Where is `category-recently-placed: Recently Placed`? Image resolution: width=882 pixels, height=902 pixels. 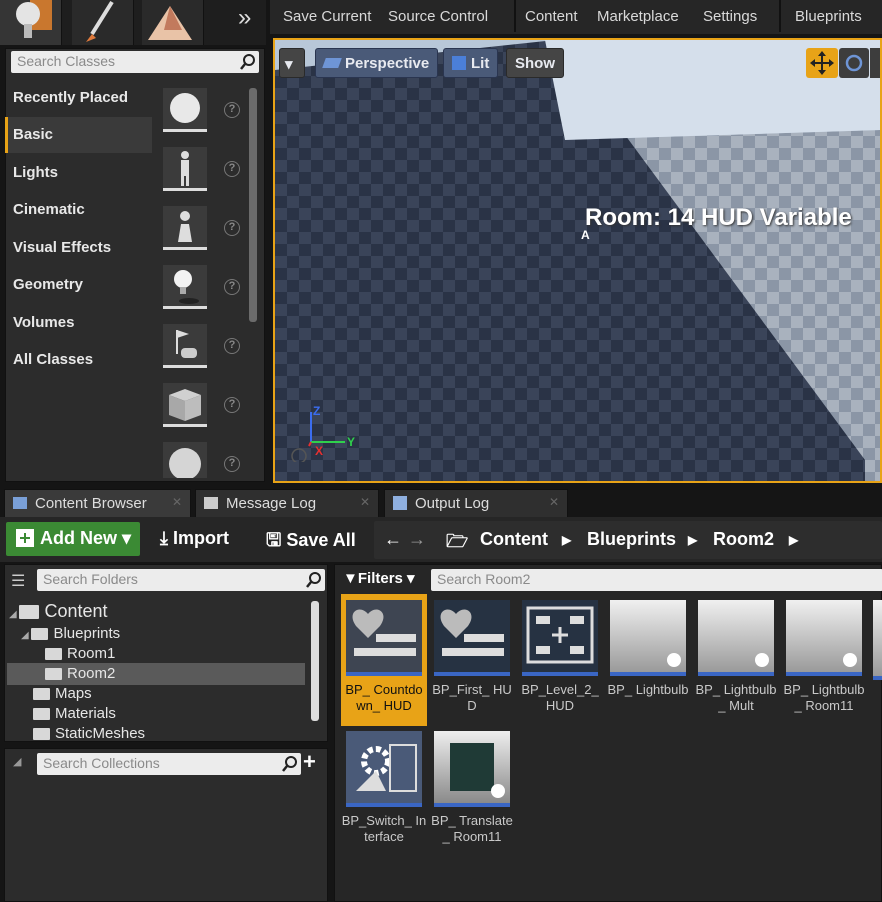 category-recently-placed: Recently Placed is located at coordinates (78, 98).